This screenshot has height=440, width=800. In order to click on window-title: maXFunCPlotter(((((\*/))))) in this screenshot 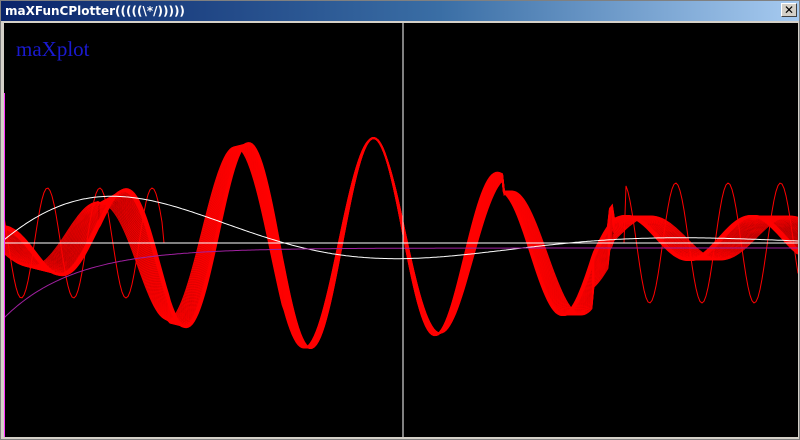, I will do `click(95, 11)`.